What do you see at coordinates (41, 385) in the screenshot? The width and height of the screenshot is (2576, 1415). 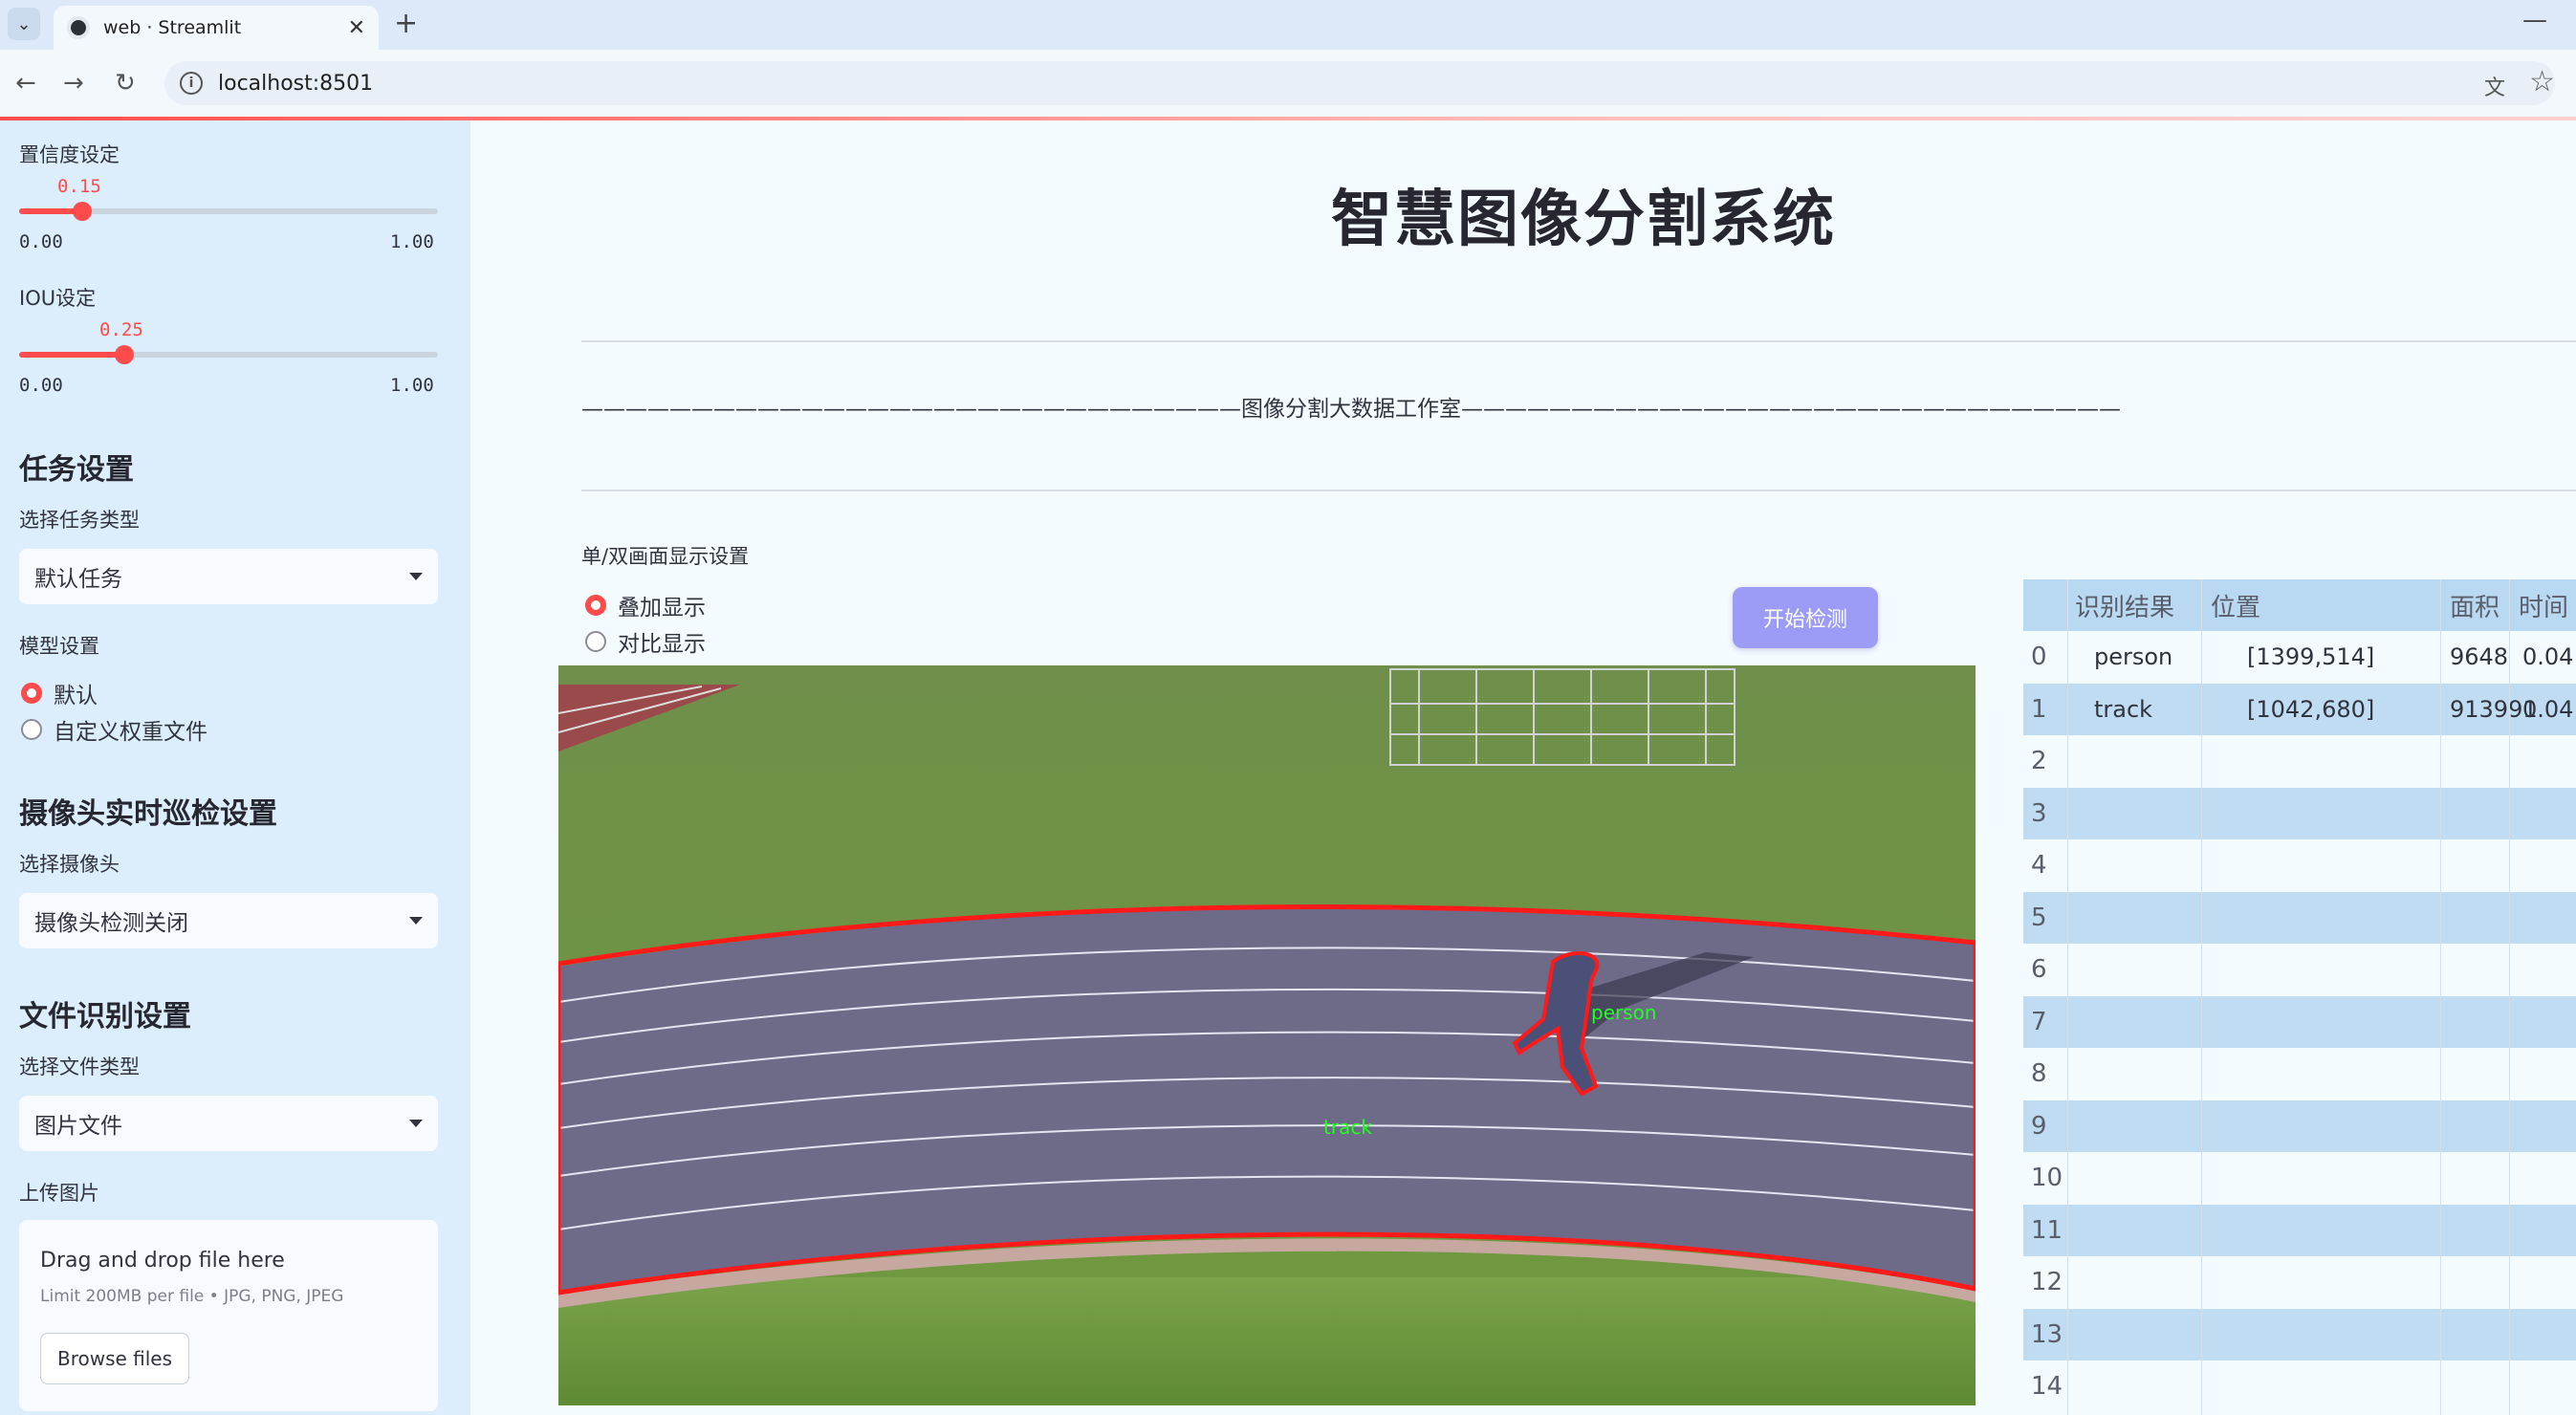 I see `iou-min: 0.00` at bounding box center [41, 385].